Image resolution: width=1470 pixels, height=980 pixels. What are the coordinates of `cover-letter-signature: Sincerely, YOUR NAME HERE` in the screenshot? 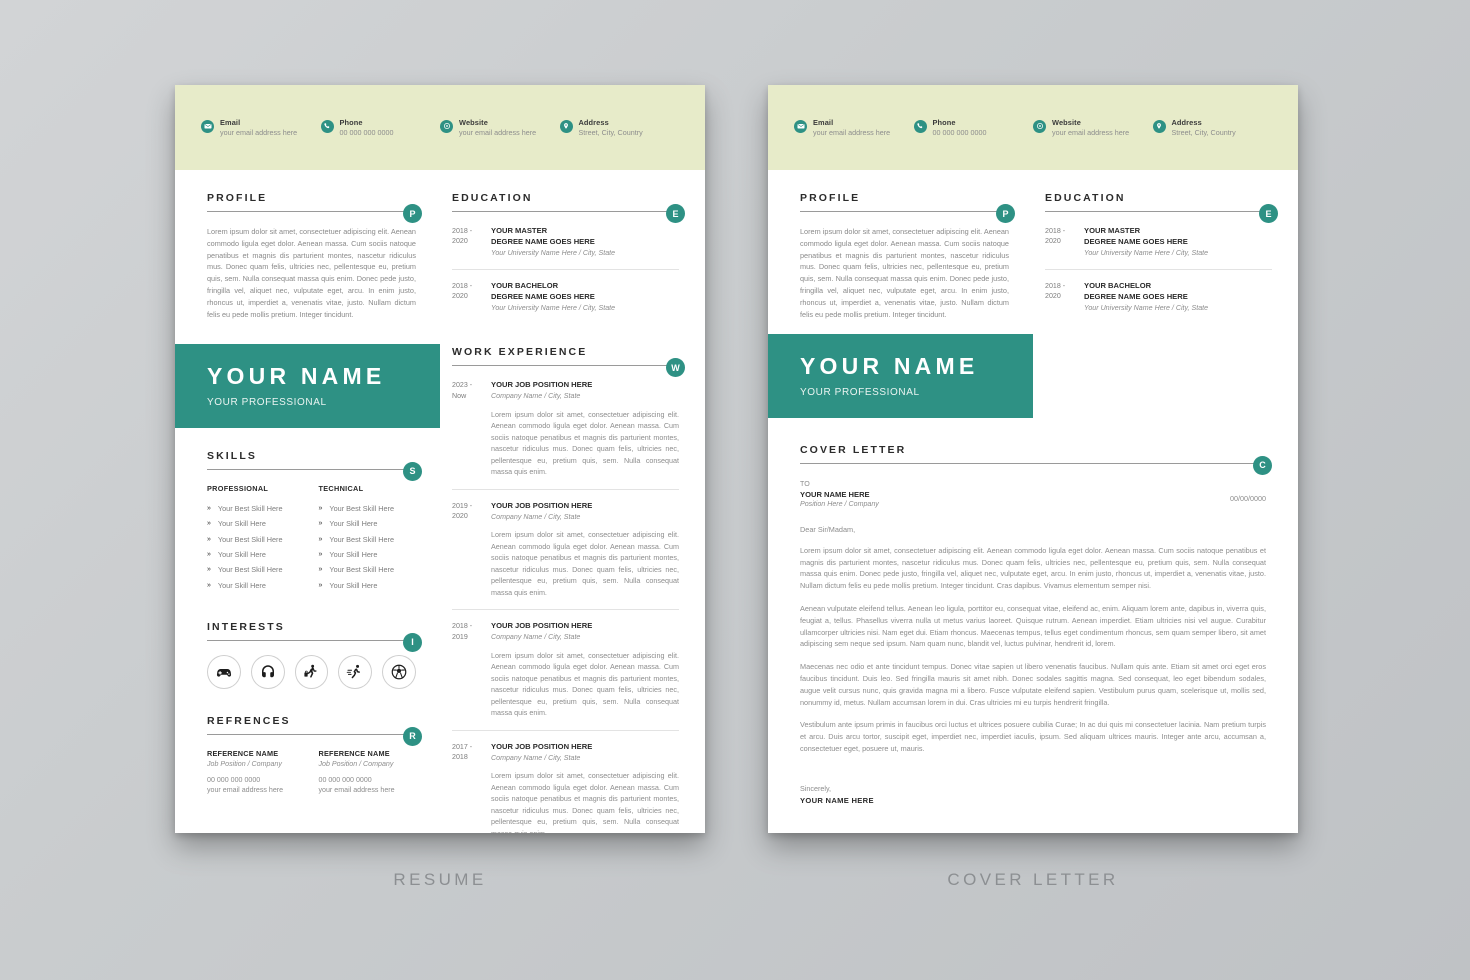 It's located at (1033, 794).